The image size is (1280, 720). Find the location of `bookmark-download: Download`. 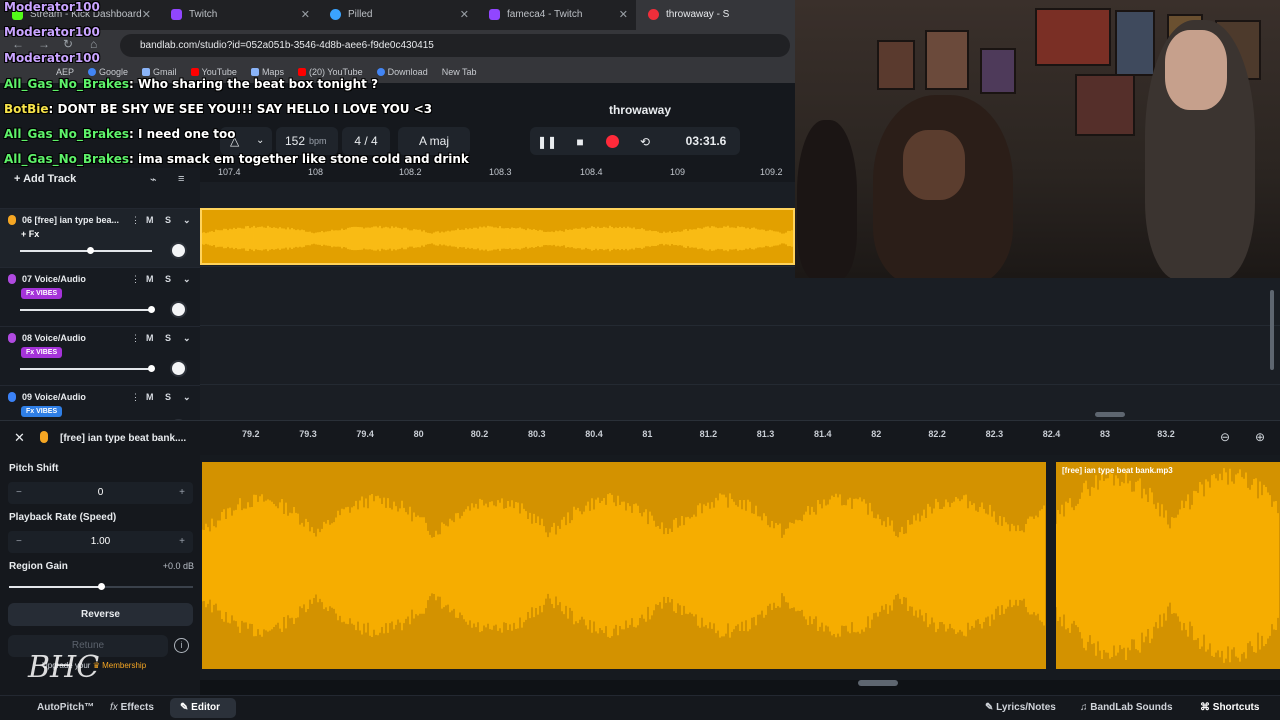

bookmark-download: Download is located at coordinates (402, 72).